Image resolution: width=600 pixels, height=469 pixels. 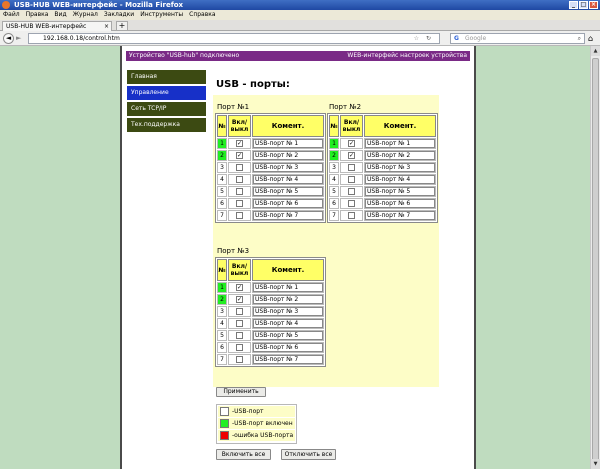 What do you see at coordinates (334, 143) in the screenshot?
I see `port-number: 1` at bounding box center [334, 143].